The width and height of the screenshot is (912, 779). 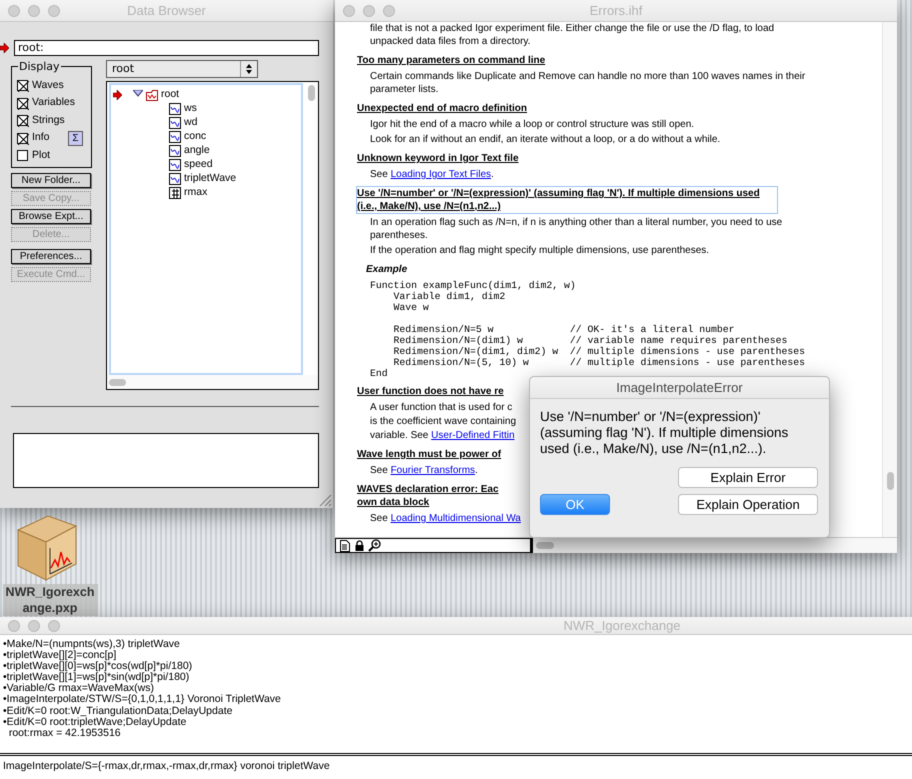 What do you see at coordinates (429, 454) in the screenshot?
I see `section-heading: Wave length must be power of` at bounding box center [429, 454].